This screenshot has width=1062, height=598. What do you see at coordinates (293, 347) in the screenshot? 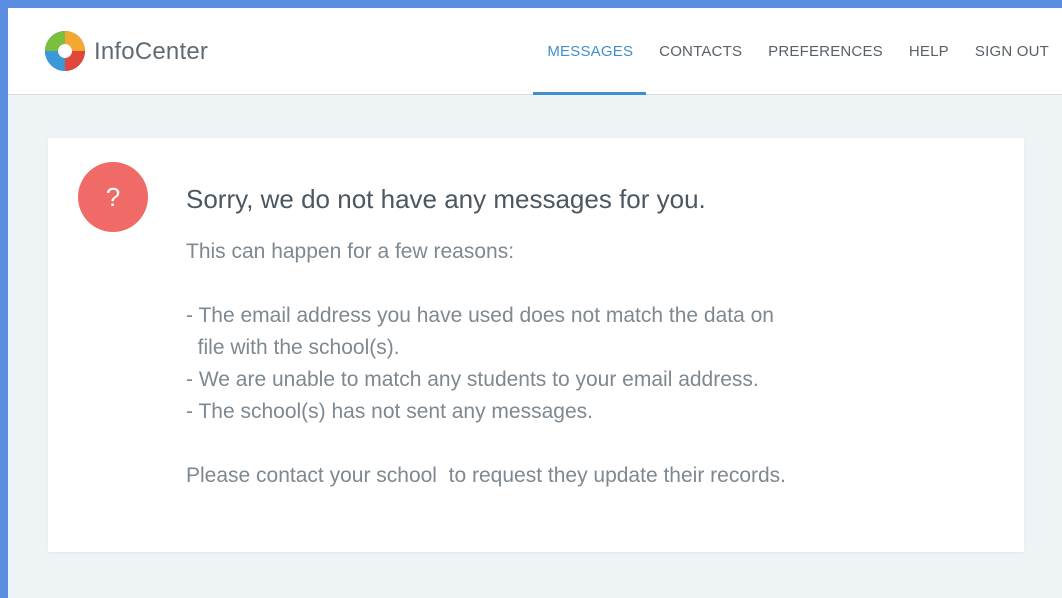
I see `reason-line: file with the school(s).` at bounding box center [293, 347].